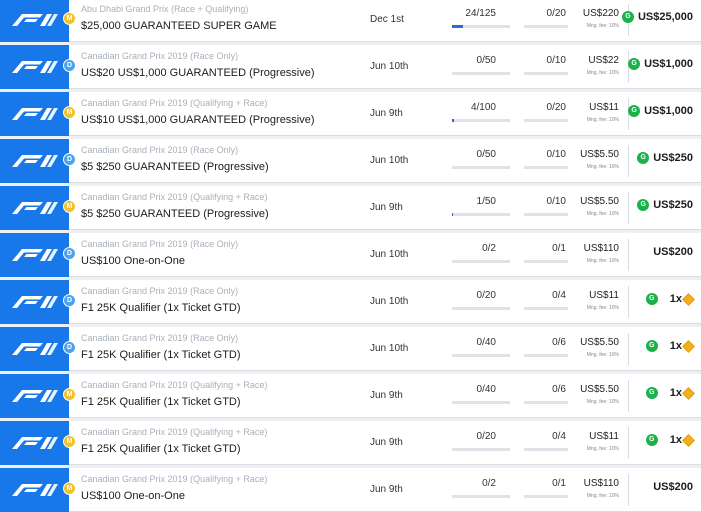 This screenshot has height=512, width=701. I want to click on prize-pool: G US$250, so click(665, 158).